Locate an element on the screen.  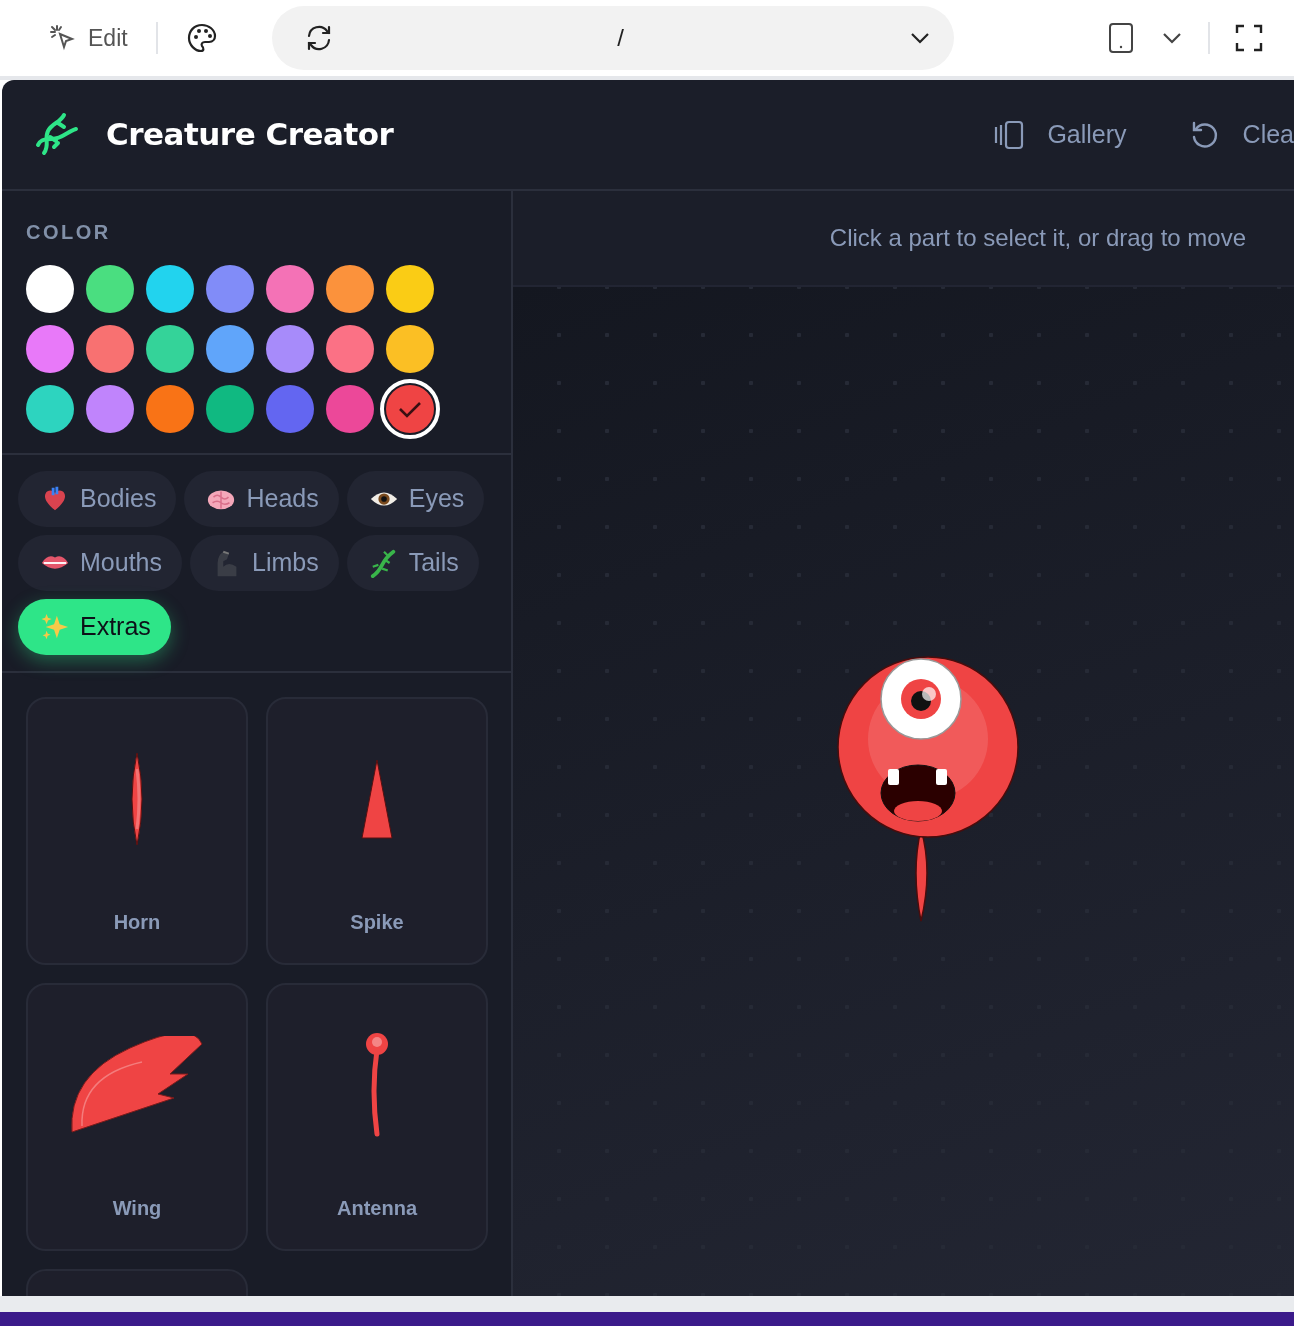
edit-button: Edit is located at coordinates (88, 38).